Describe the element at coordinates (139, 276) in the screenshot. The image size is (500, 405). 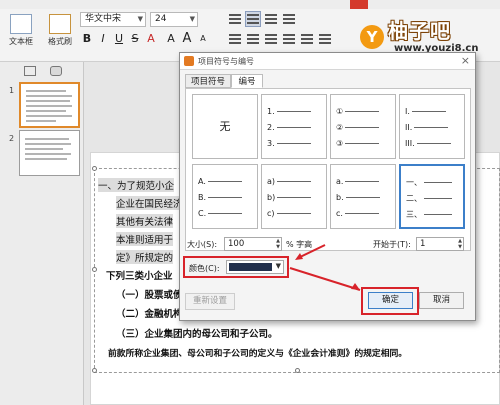
I see `doc-line: 下列三类小企业` at that location.